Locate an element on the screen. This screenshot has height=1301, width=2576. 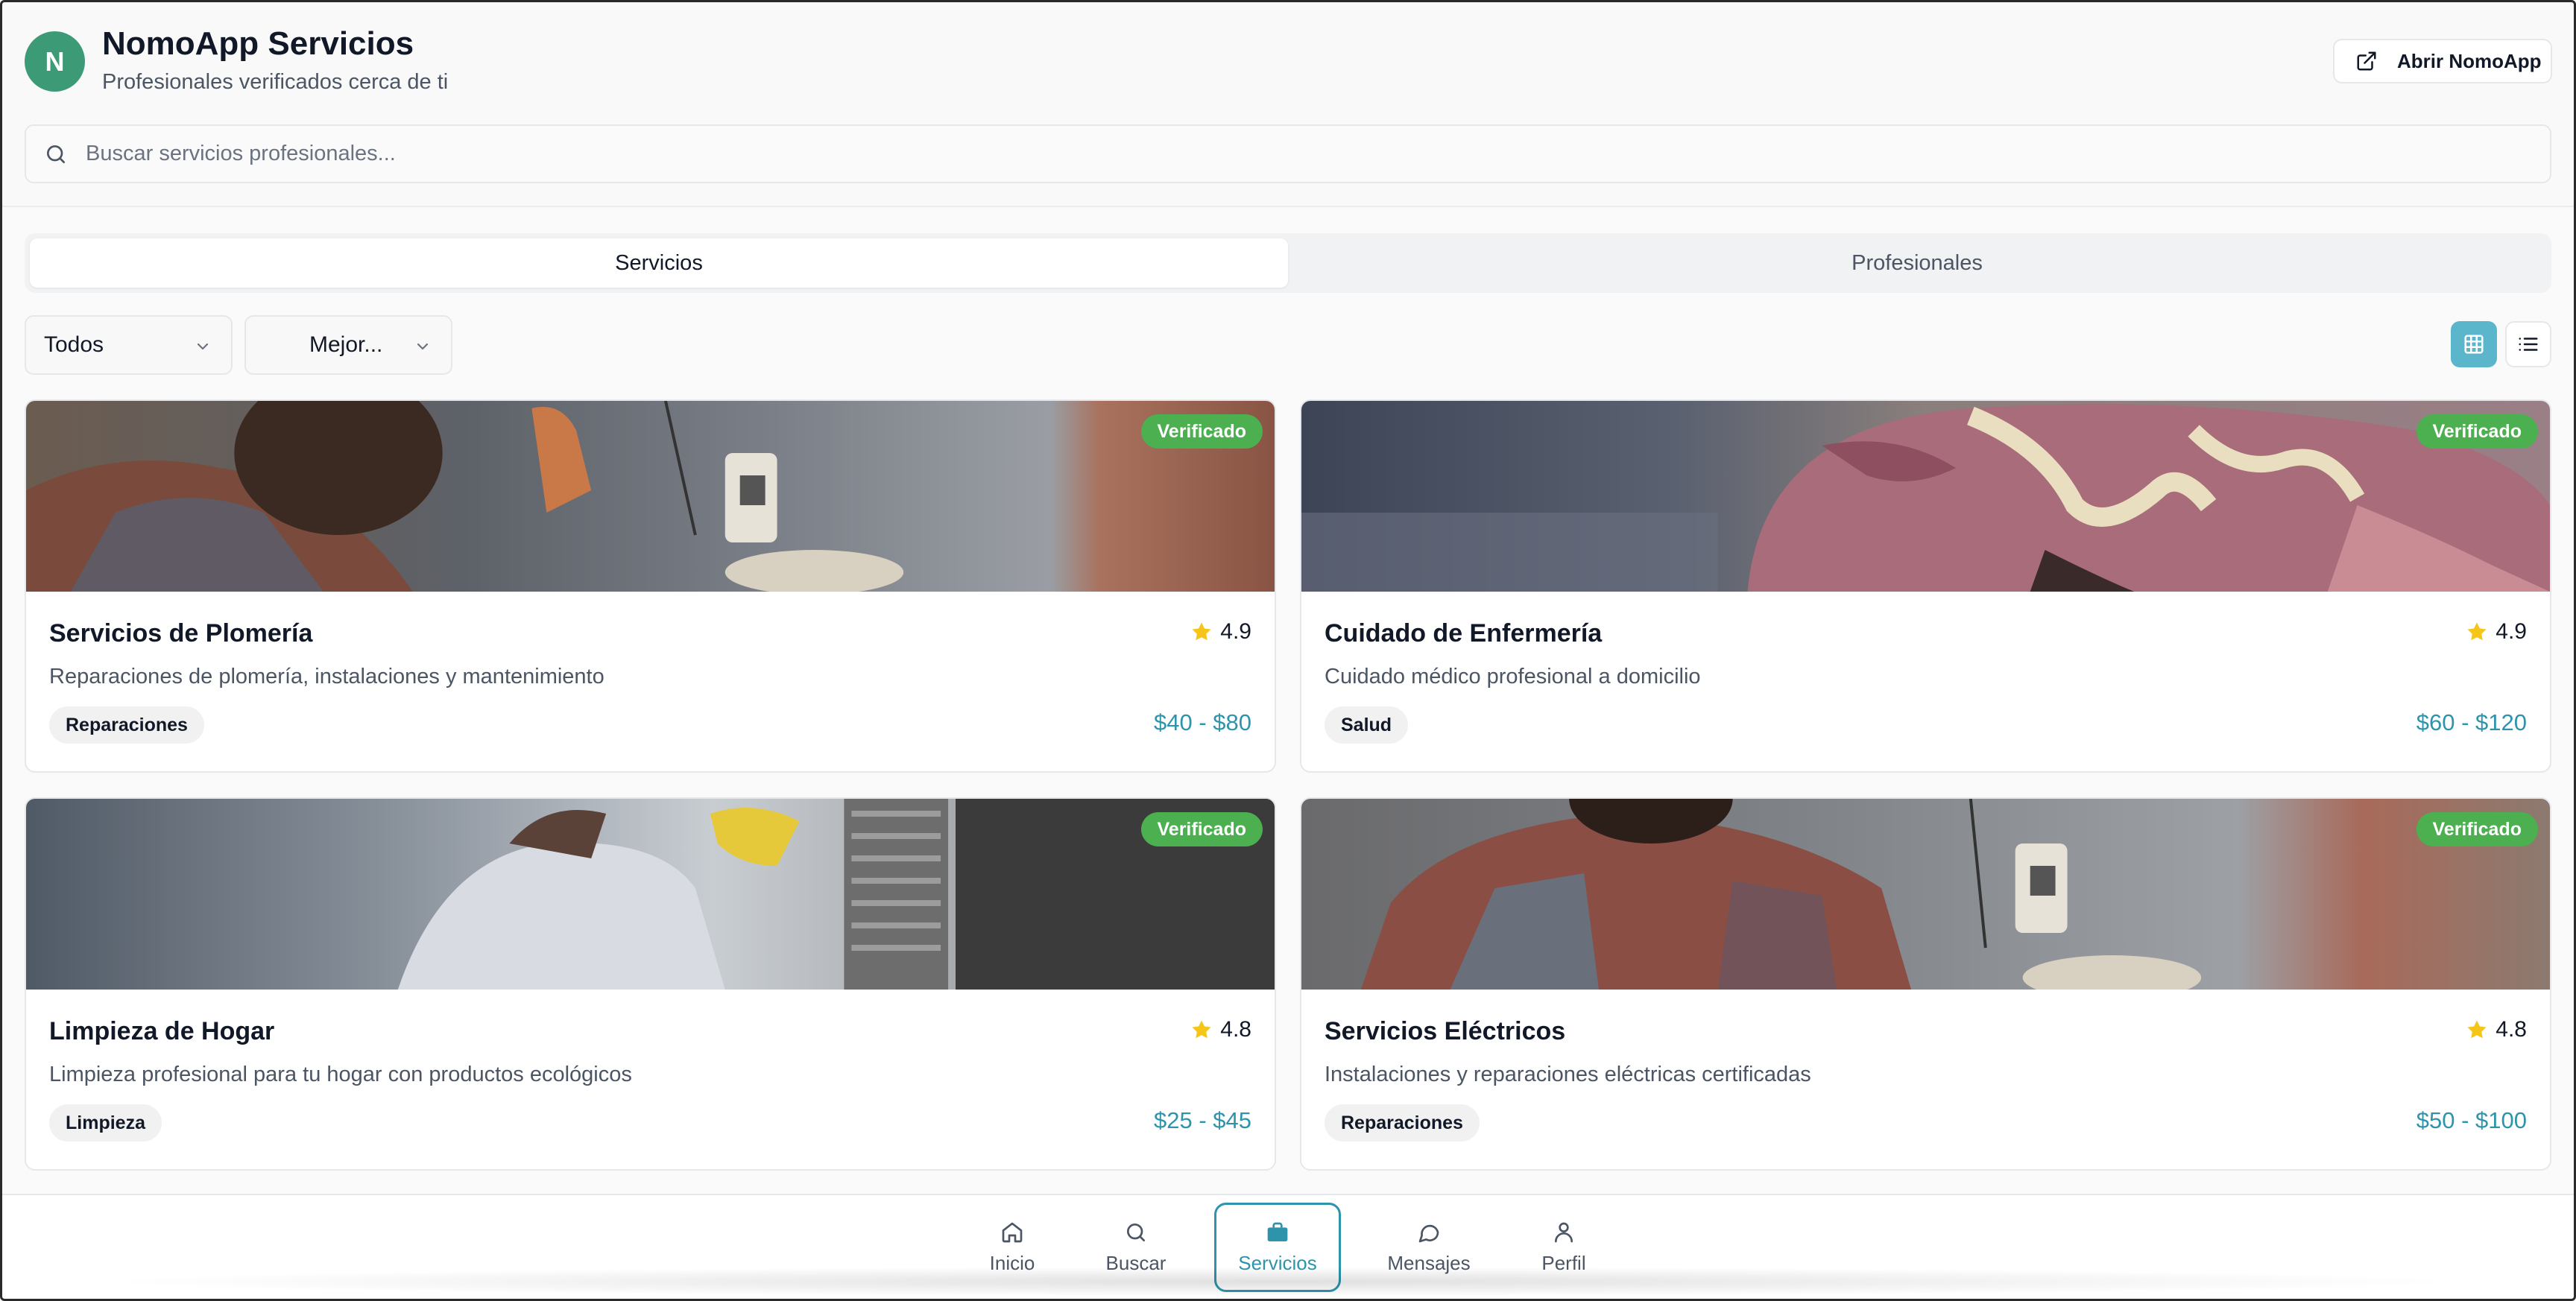
avatar-letter: N is located at coordinates (55, 61).